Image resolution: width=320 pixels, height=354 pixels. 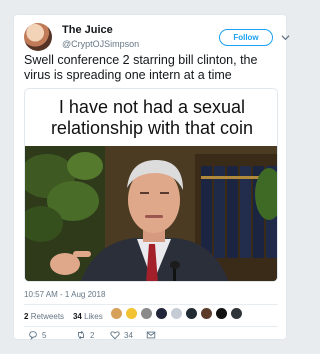 I want to click on likes-label: Likes, so click(x=93, y=316).